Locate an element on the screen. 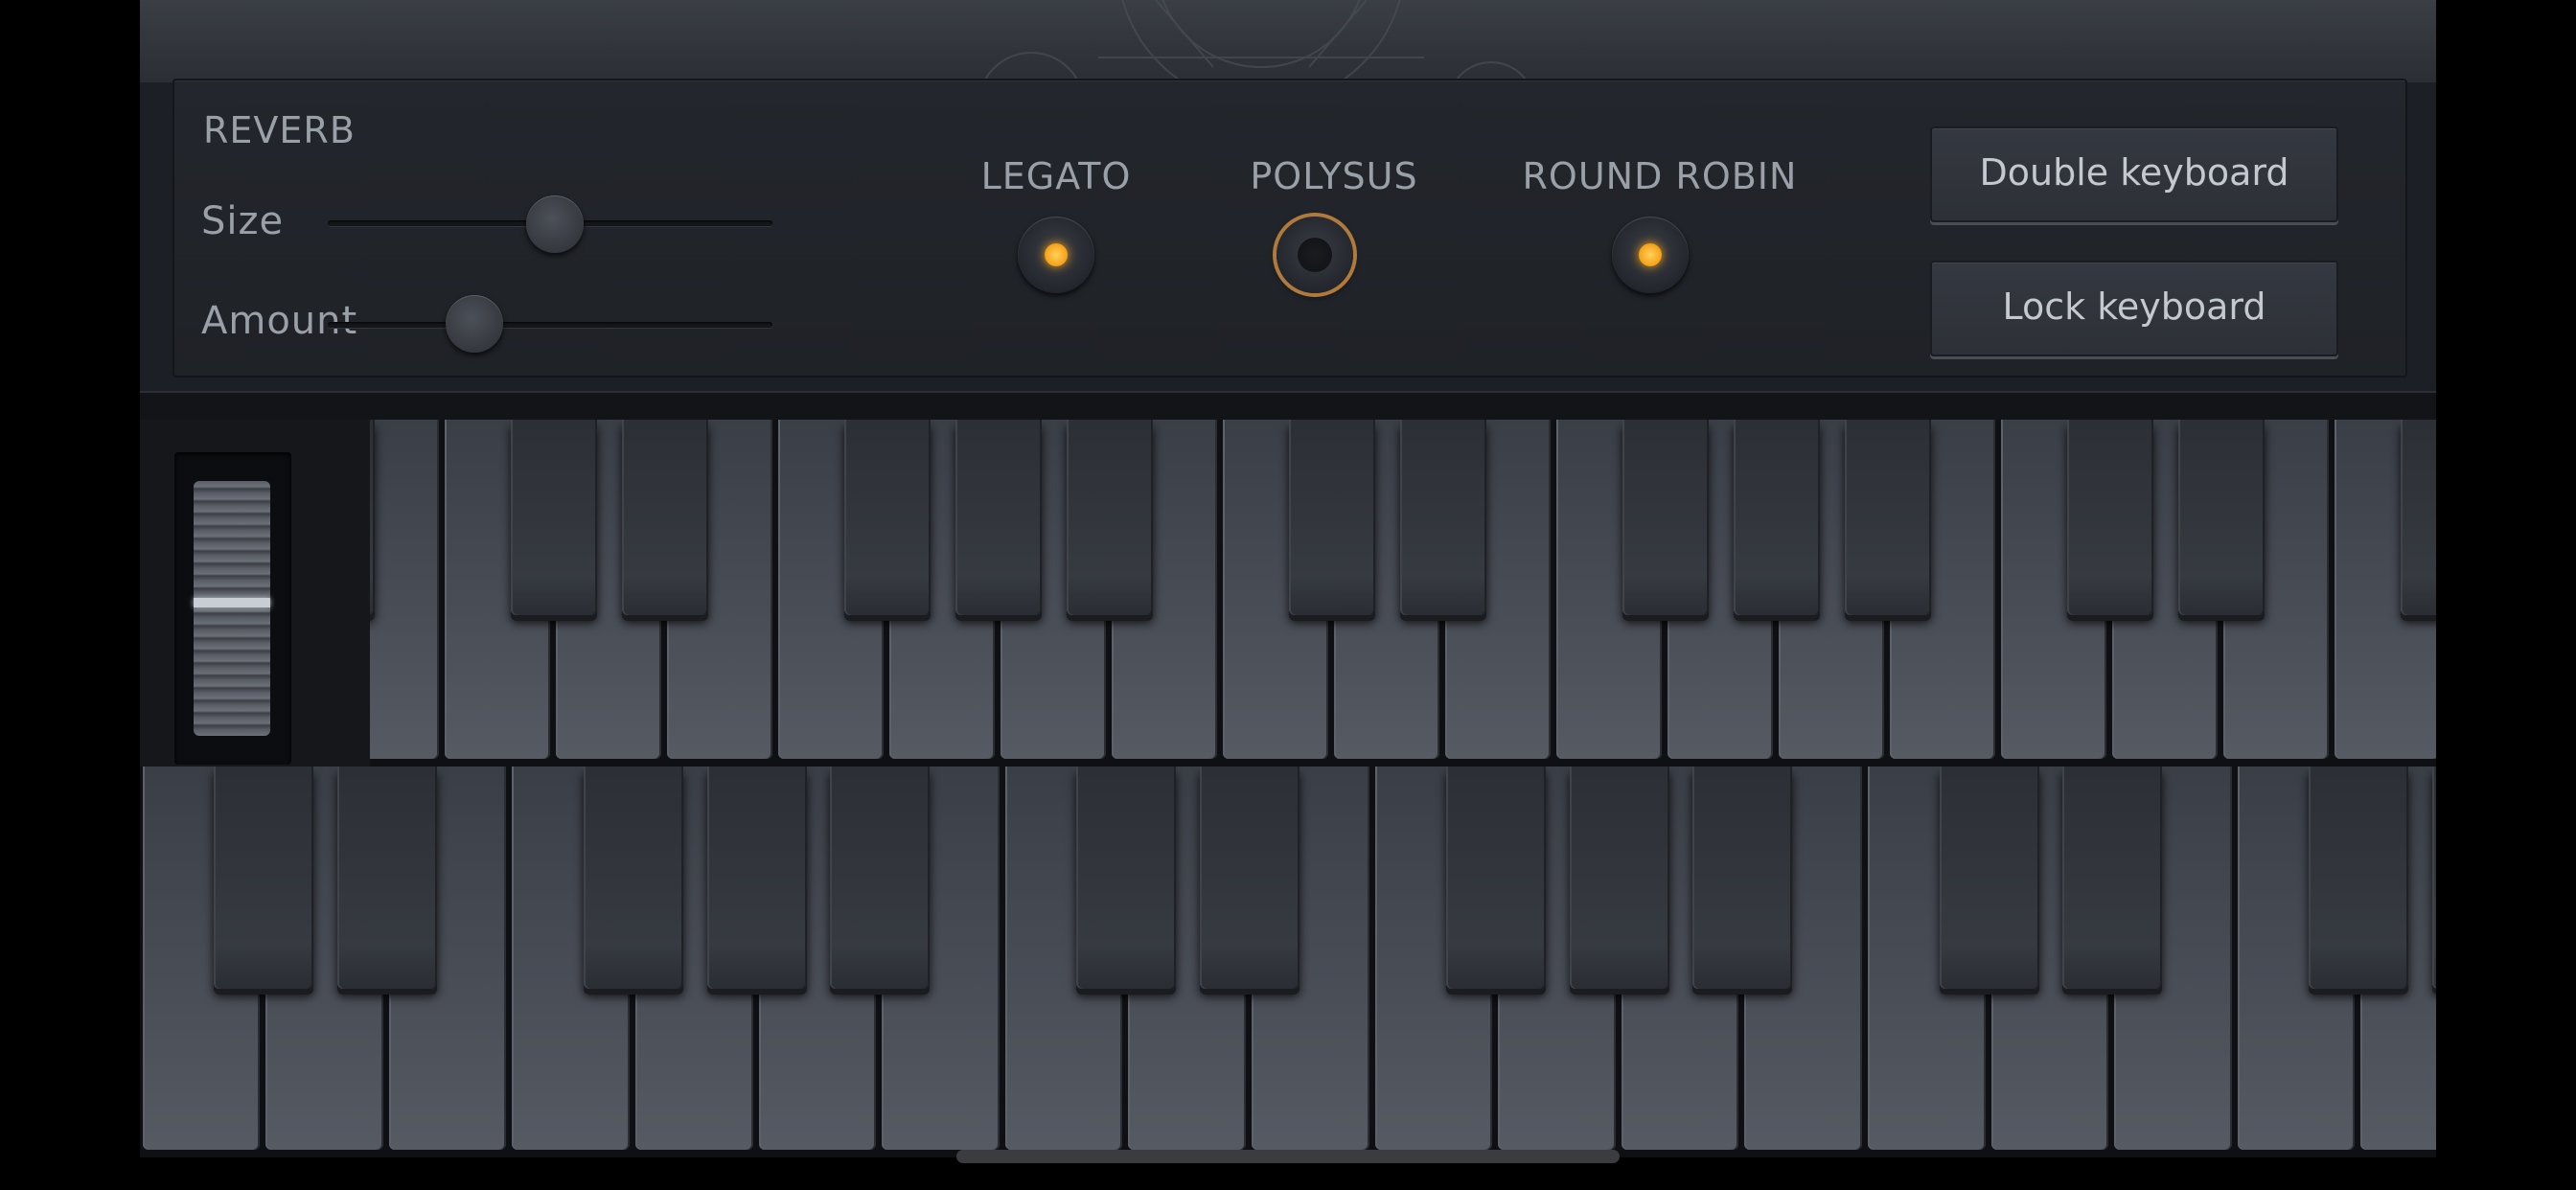  legato-label: LEGATO is located at coordinates (1056, 176).